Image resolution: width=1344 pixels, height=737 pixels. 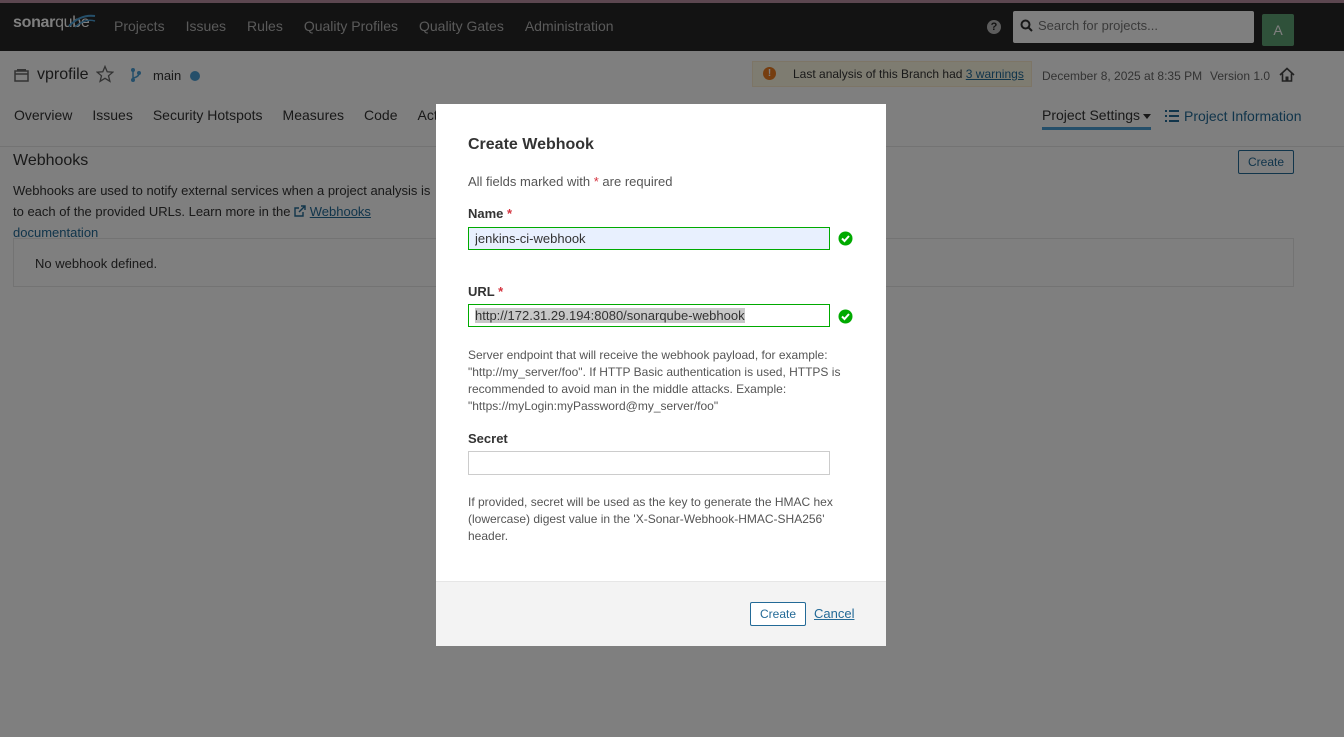 I want to click on secret-input, so click(x=649, y=463).